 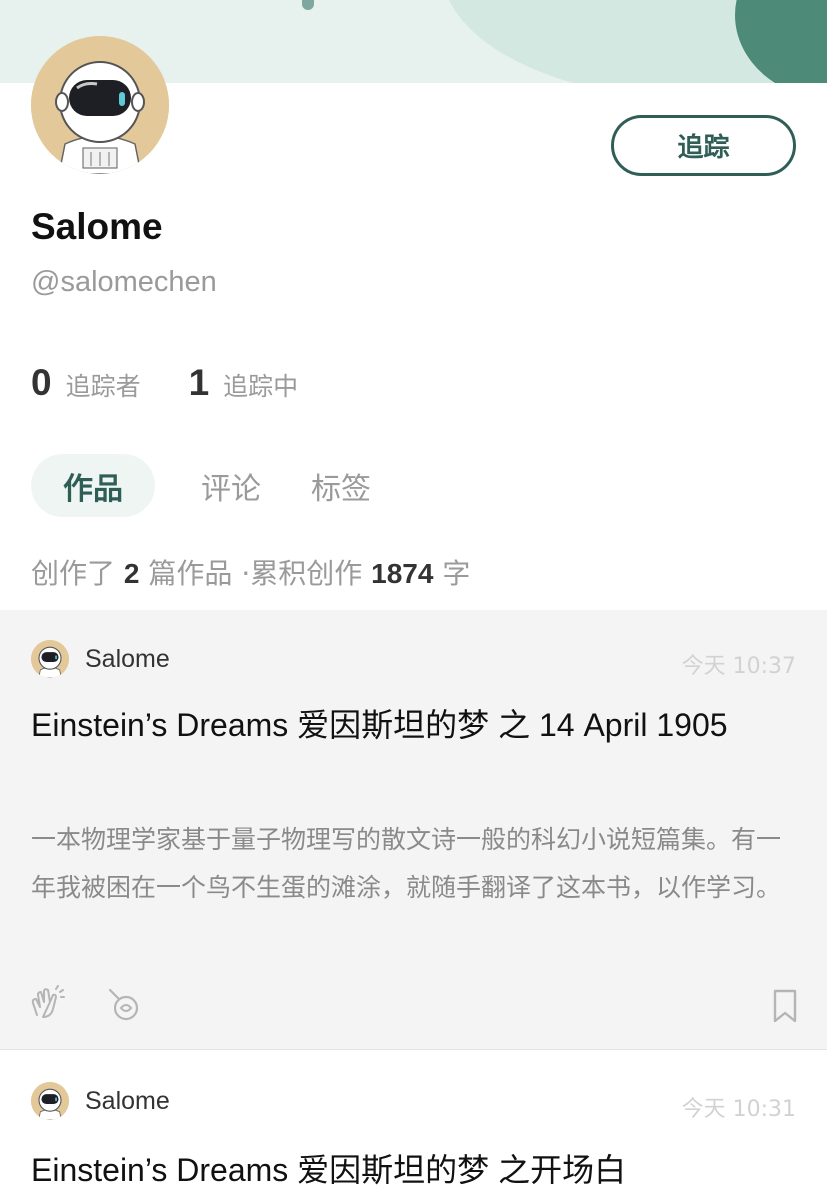 I want to click on post-title: Einstein’s Dreams 爱因斯坦的梦 之 14 April 1905, so click(x=411, y=725).